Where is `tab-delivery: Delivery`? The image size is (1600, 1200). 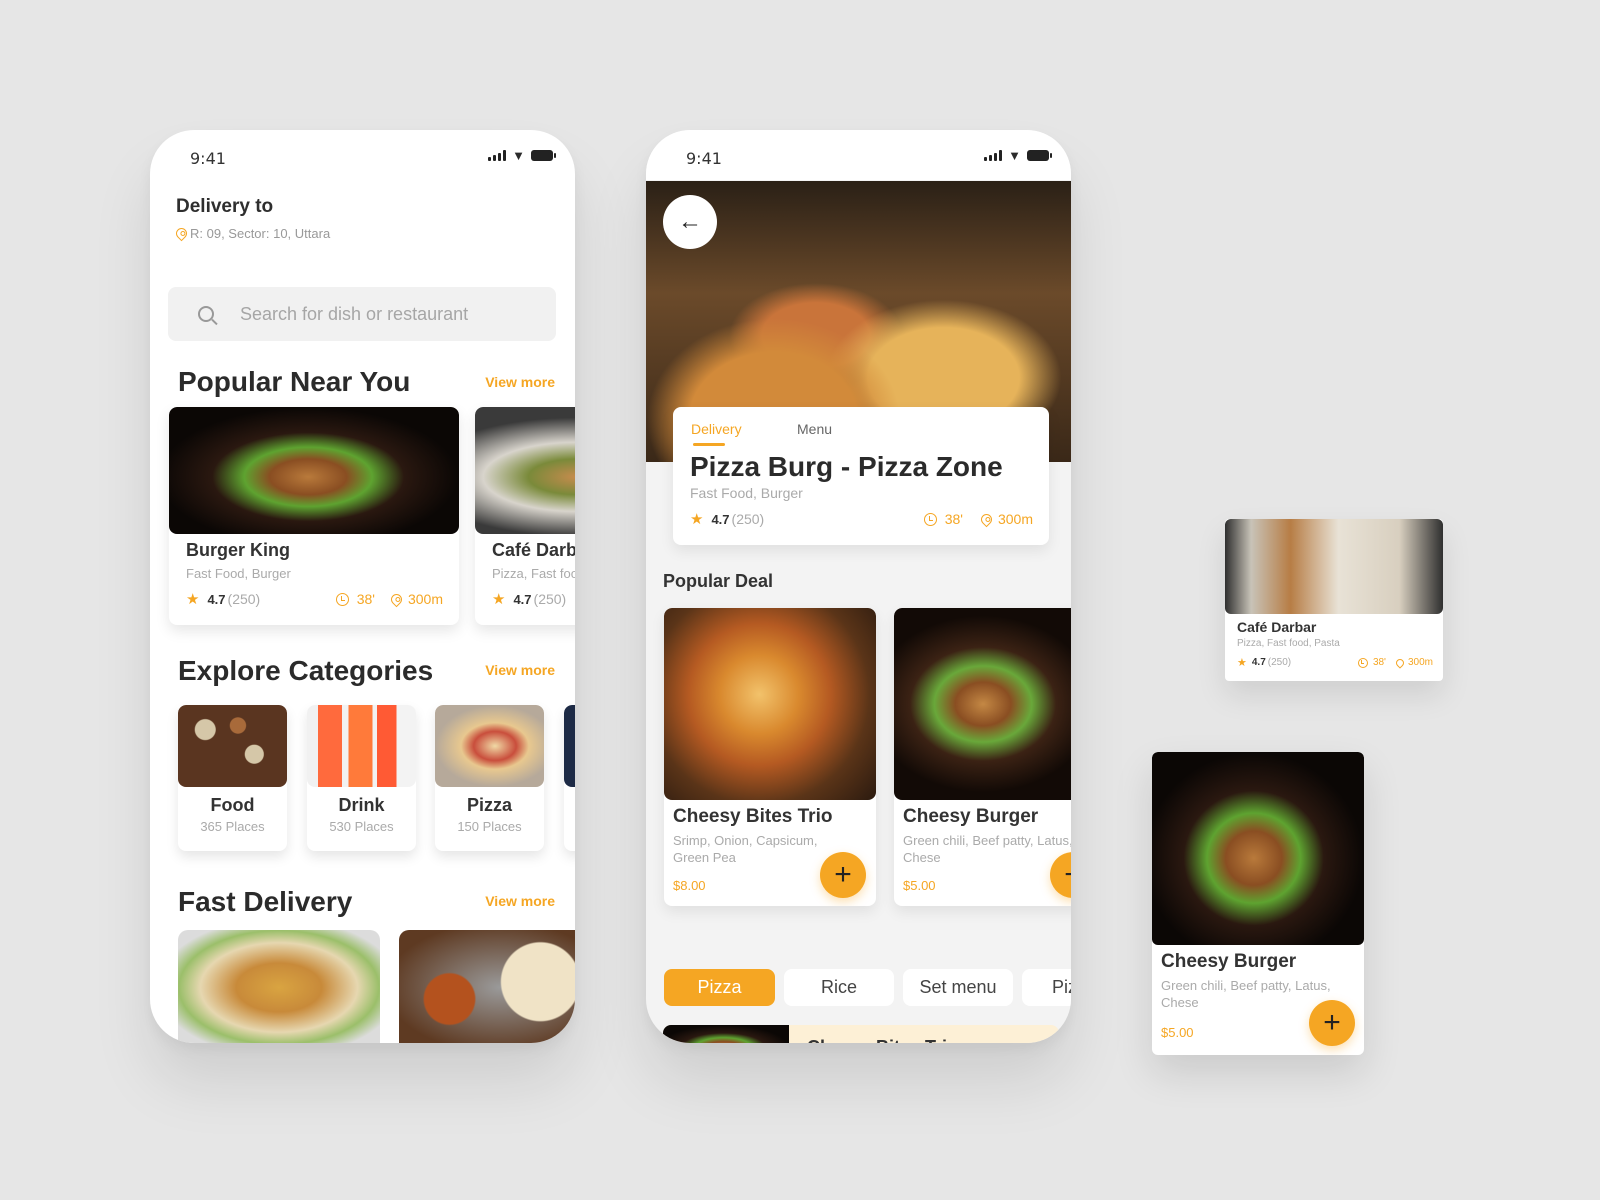 tab-delivery: Delivery is located at coordinates (716, 433).